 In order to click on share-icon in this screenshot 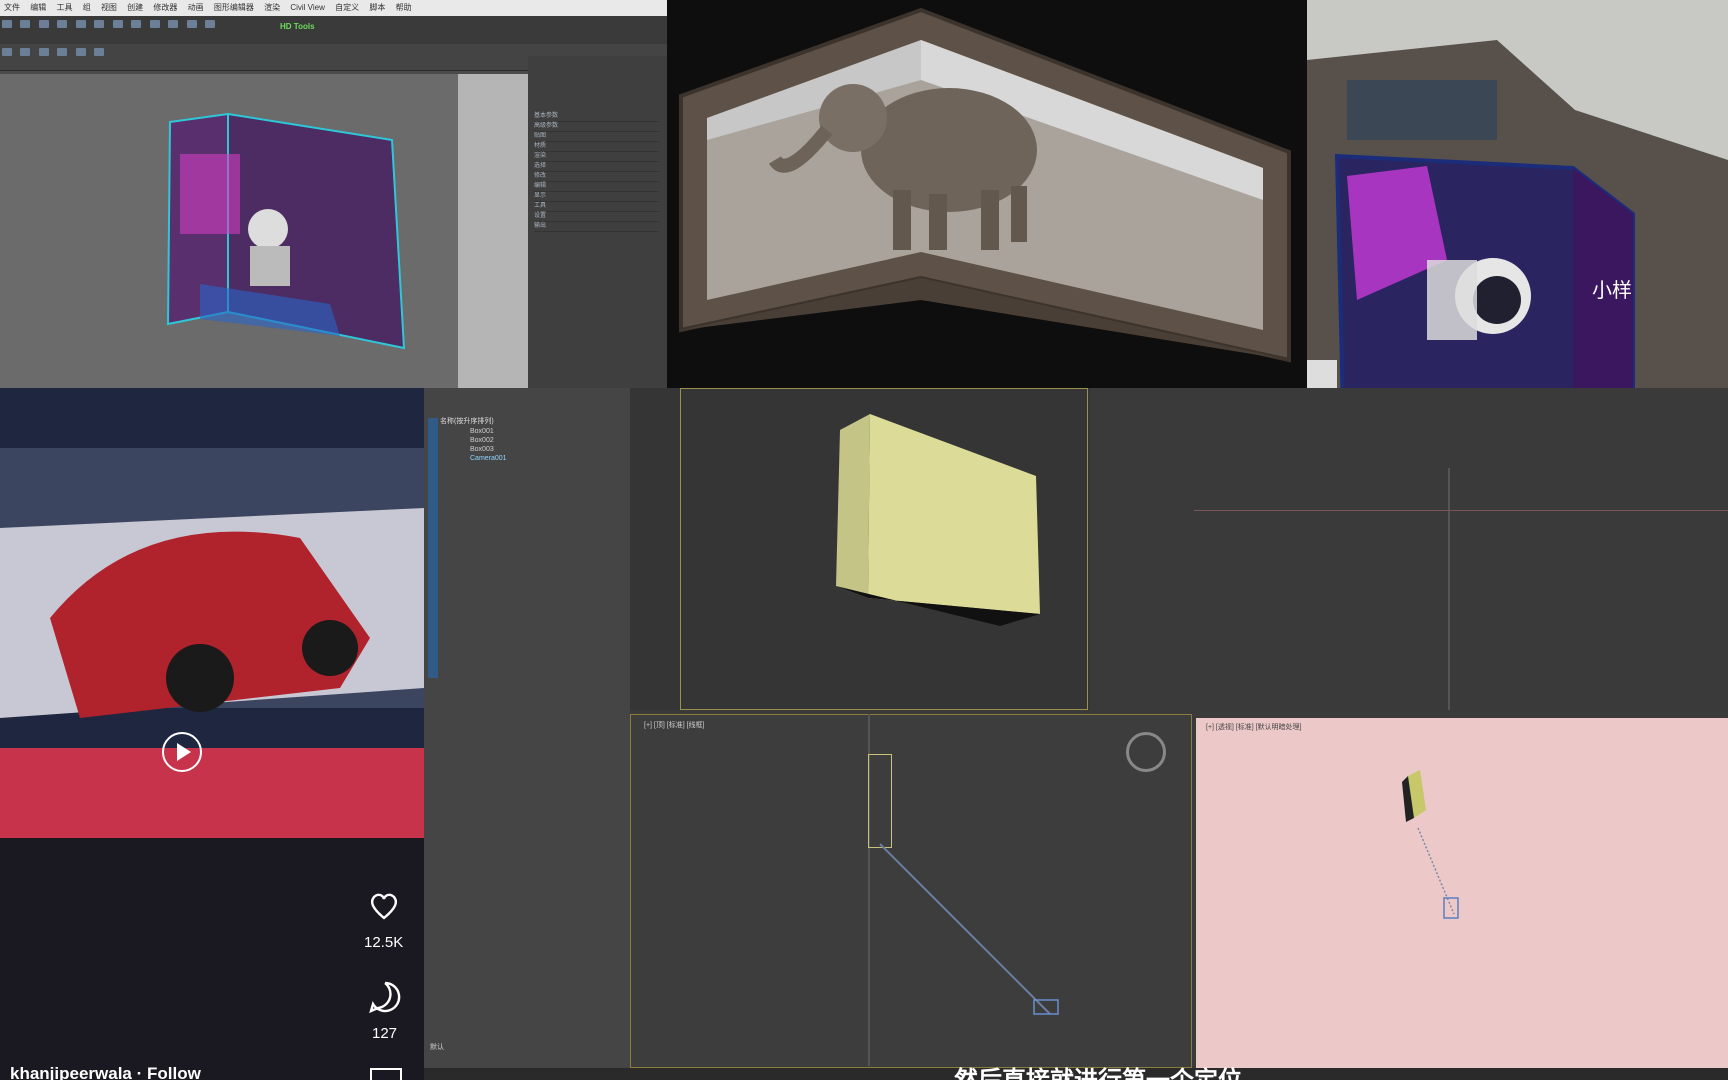, I will do `click(386, 1074)`.